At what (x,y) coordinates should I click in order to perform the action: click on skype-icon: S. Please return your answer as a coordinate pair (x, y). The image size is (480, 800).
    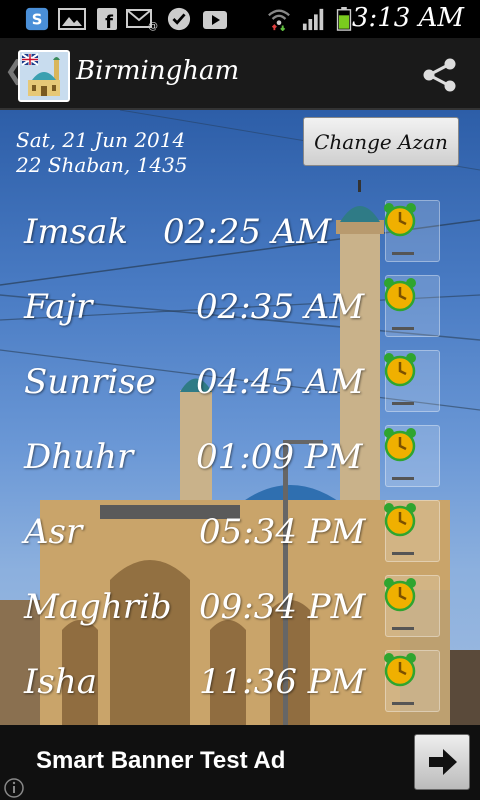
    Looking at the image, I should click on (37, 19).